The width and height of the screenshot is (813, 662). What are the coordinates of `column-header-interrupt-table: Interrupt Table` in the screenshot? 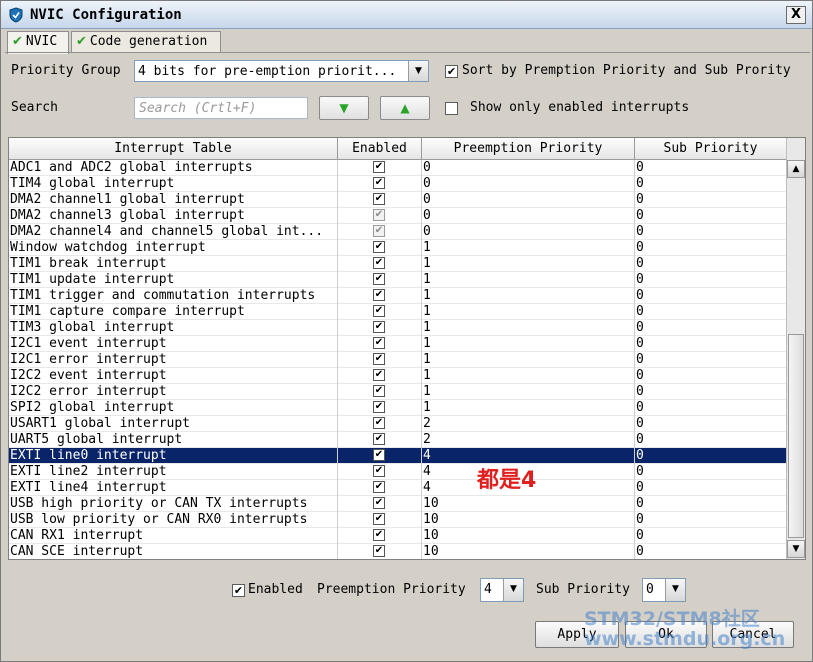 It's located at (173, 149).